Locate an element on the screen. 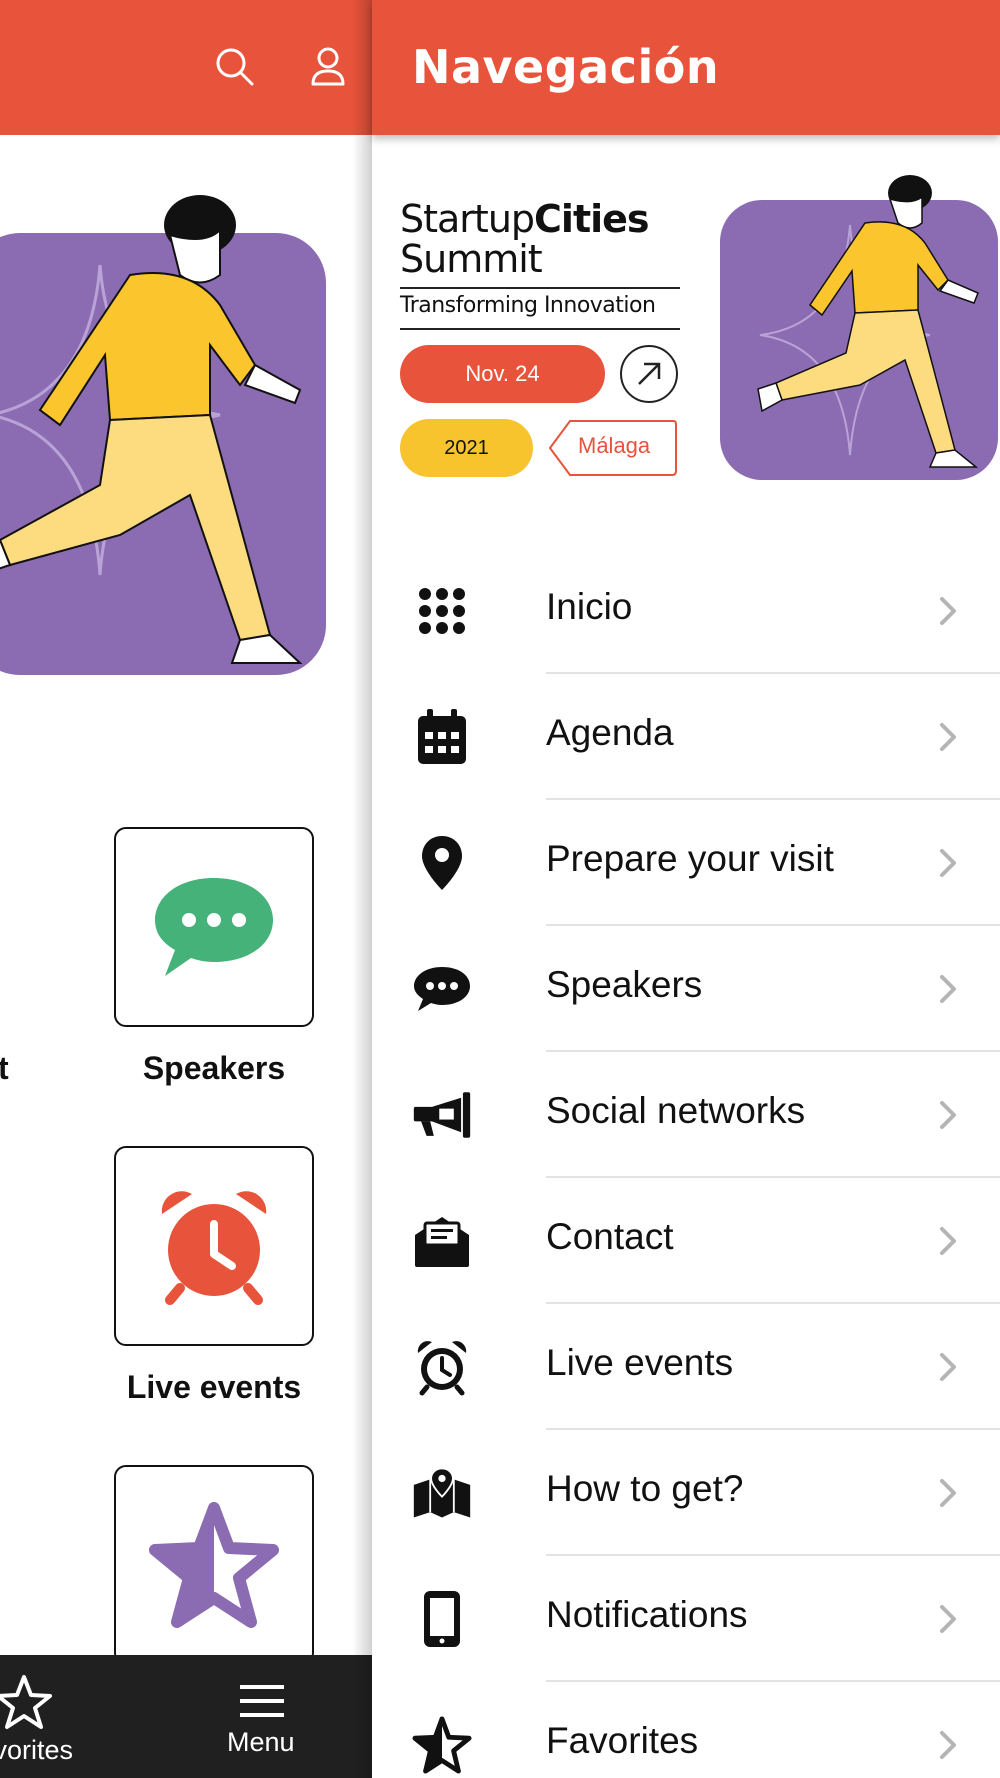 The width and height of the screenshot is (1000, 1778). menu-item-label: Social networks is located at coordinates (676, 1110).